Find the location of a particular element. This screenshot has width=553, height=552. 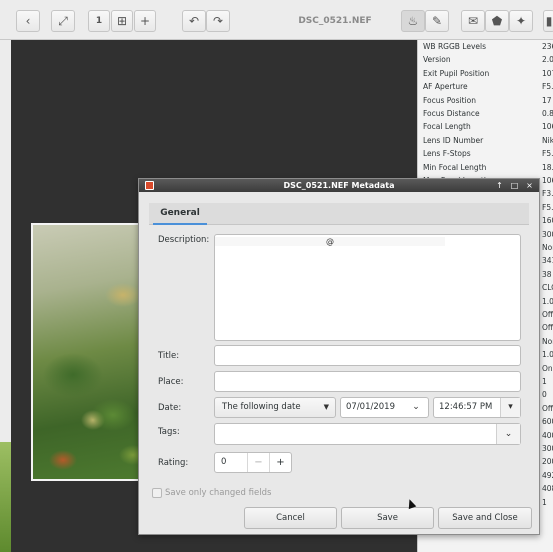

save-changed-only-label: Save only changed fields is located at coordinates (218, 493).